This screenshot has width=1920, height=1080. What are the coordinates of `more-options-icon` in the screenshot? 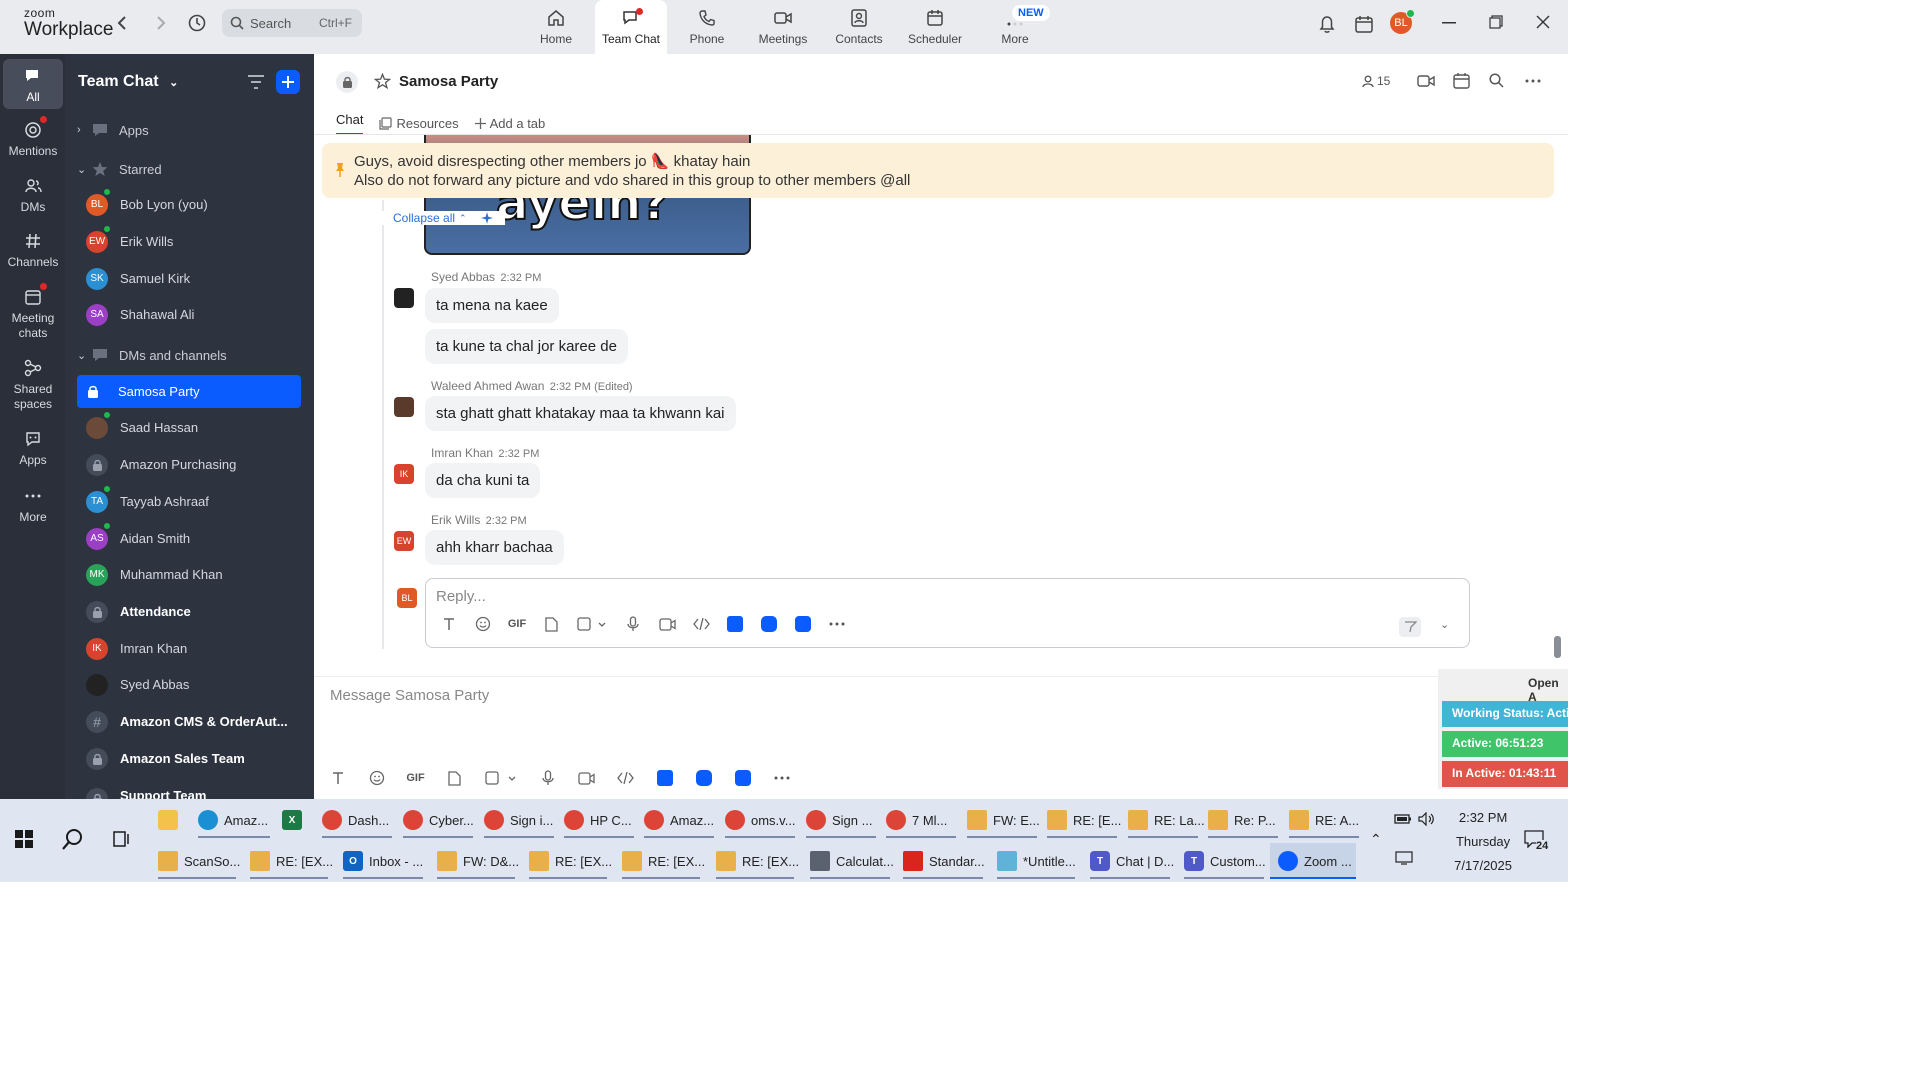 It's located at (1533, 81).